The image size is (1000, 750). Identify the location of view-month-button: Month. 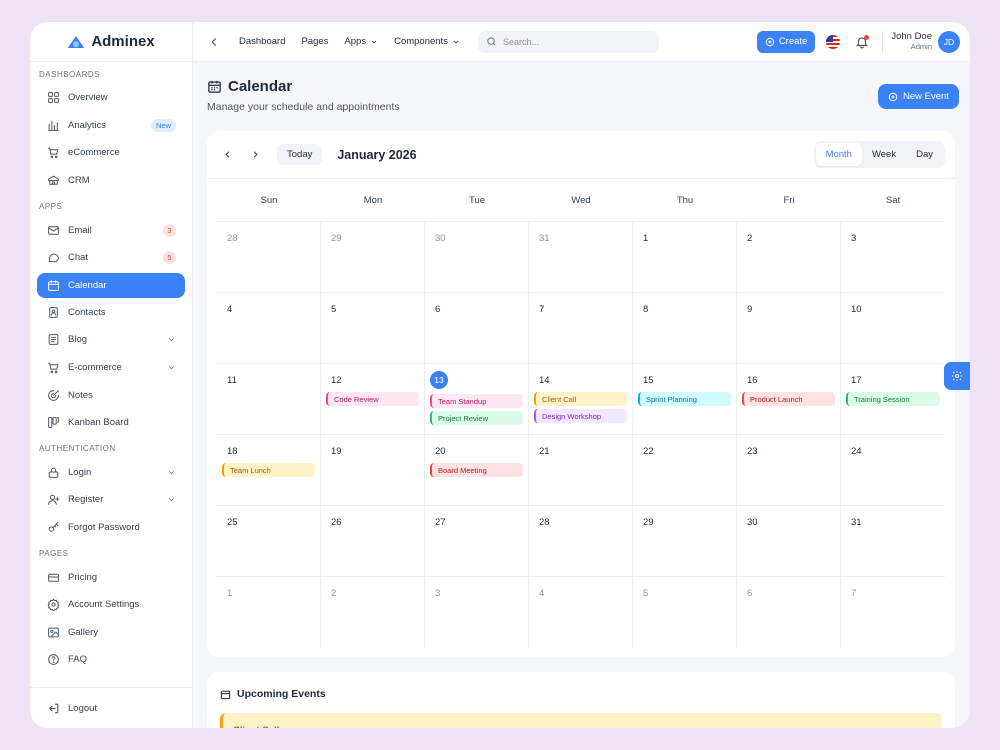
(838, 154).